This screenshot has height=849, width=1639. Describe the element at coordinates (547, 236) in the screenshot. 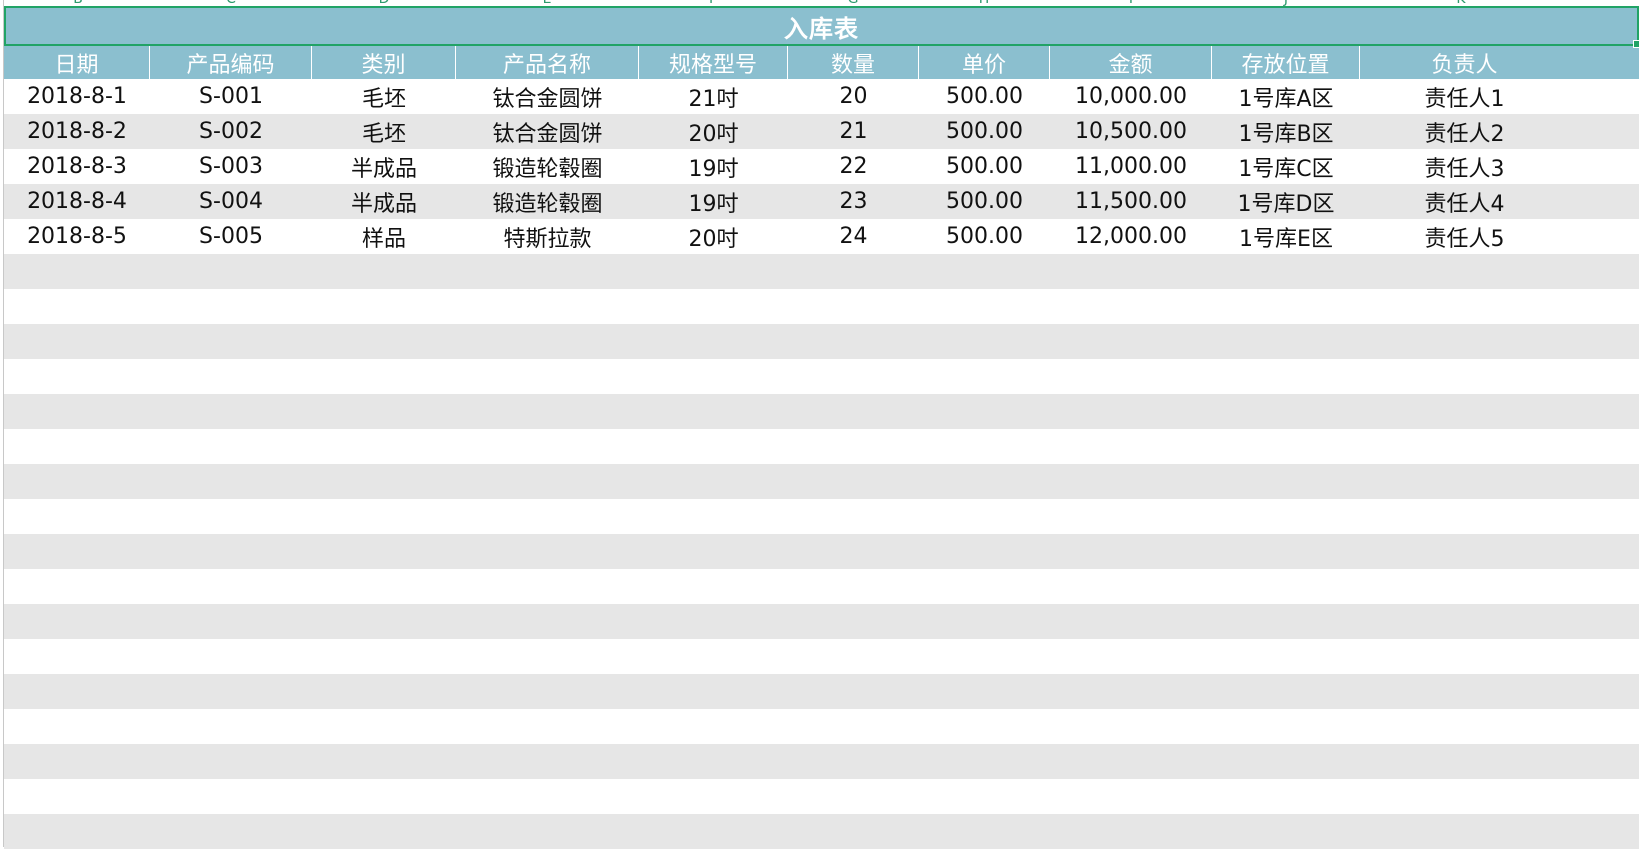

I see `cell-product-name: 特斯拉款` at that location.